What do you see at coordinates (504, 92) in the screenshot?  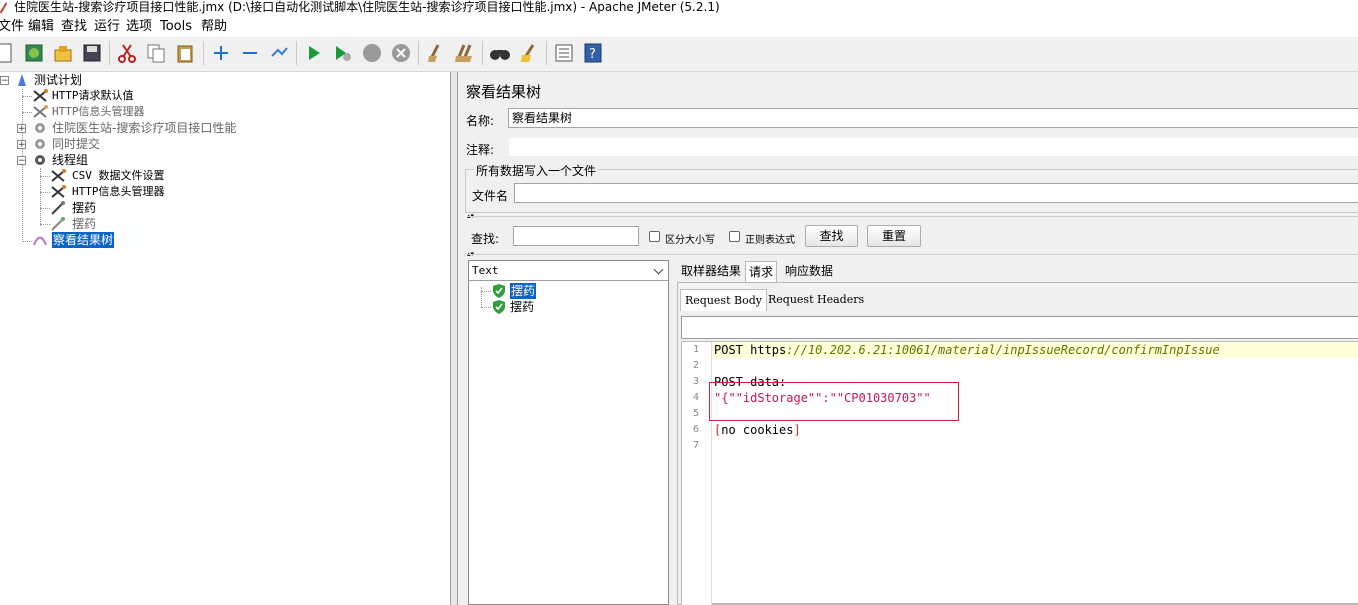 I see `panel-title: 察看结果树` at bounding box center [504, 92].